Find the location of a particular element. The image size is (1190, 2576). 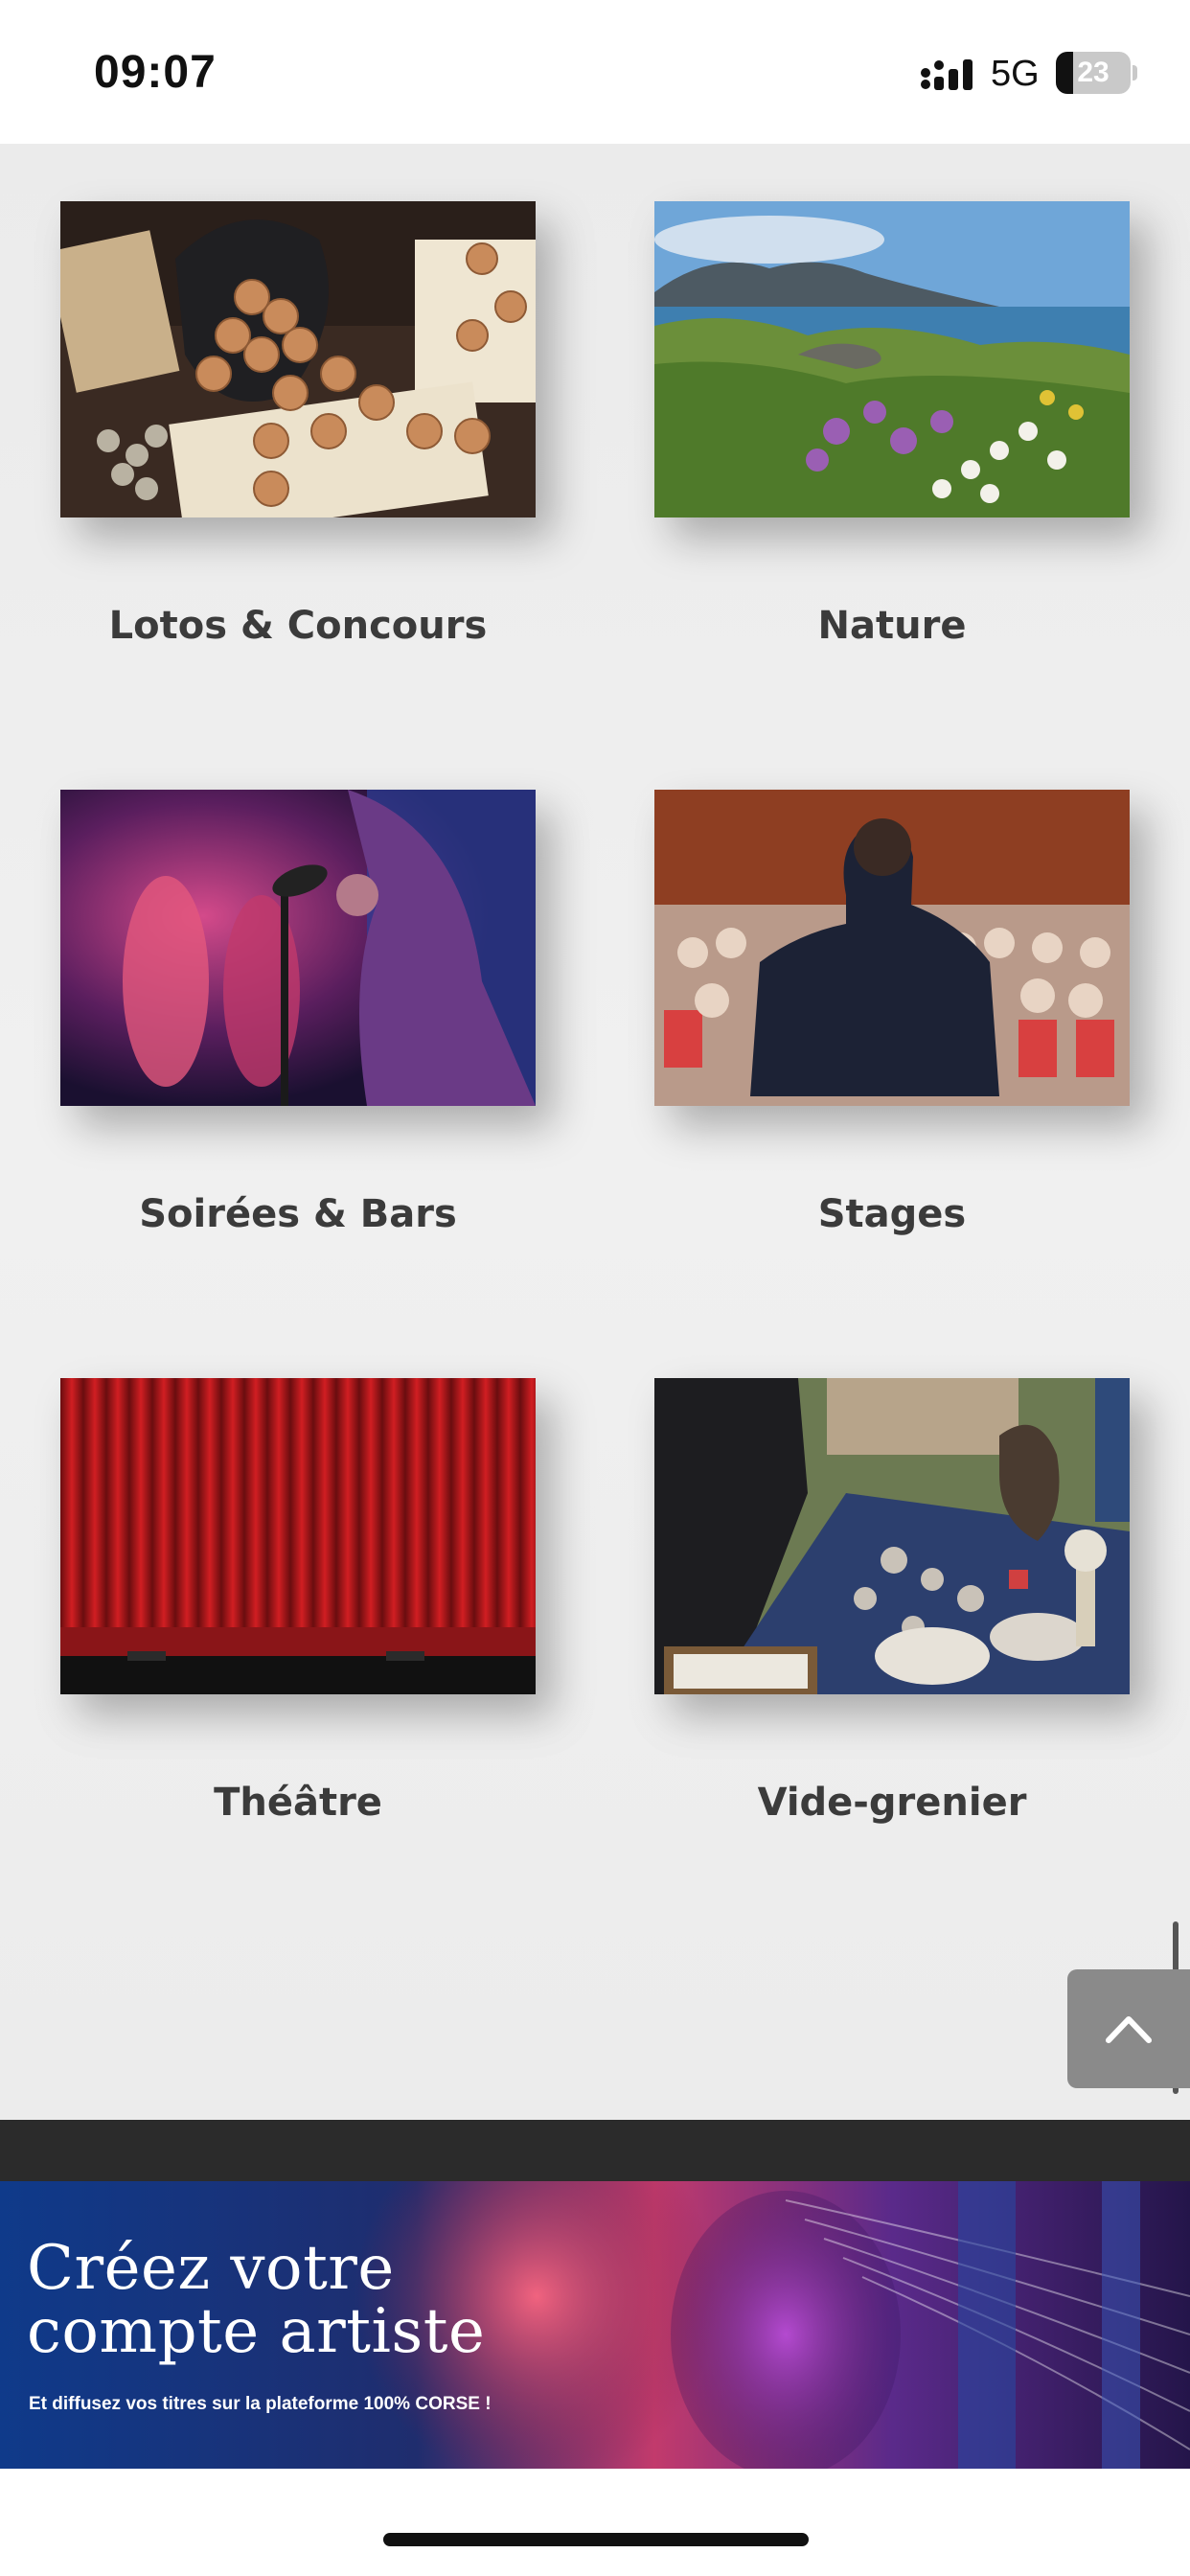

banner-title-line-1: Créez votre is located at coordinates (211, 2268).